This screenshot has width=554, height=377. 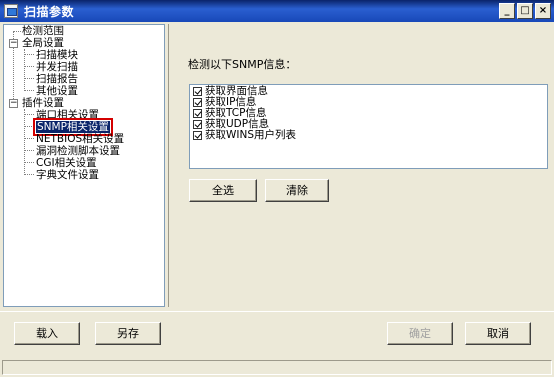 What do you see at coordinates (498, 333) in the screenshot?
I see `cancel-button: 取消` at bounding box center [498, 333].